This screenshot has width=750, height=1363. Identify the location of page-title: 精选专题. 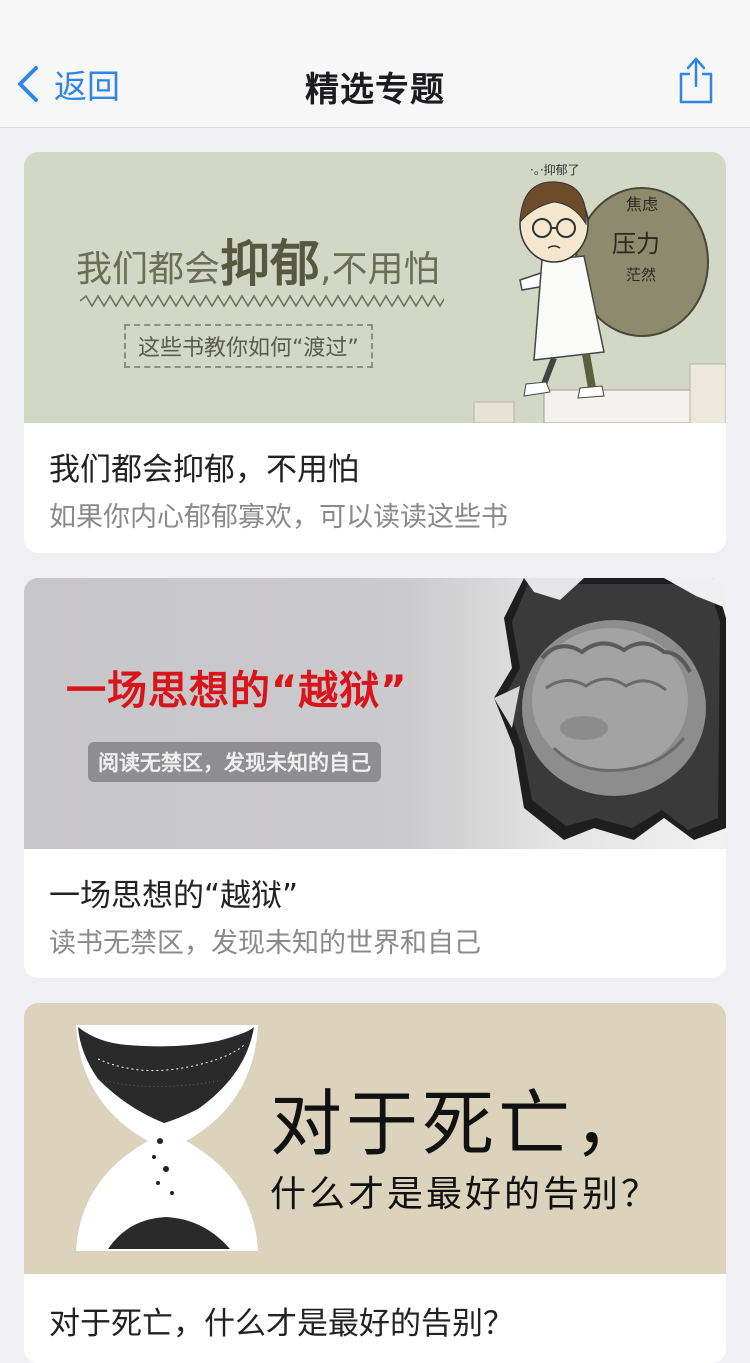
(375, 90).